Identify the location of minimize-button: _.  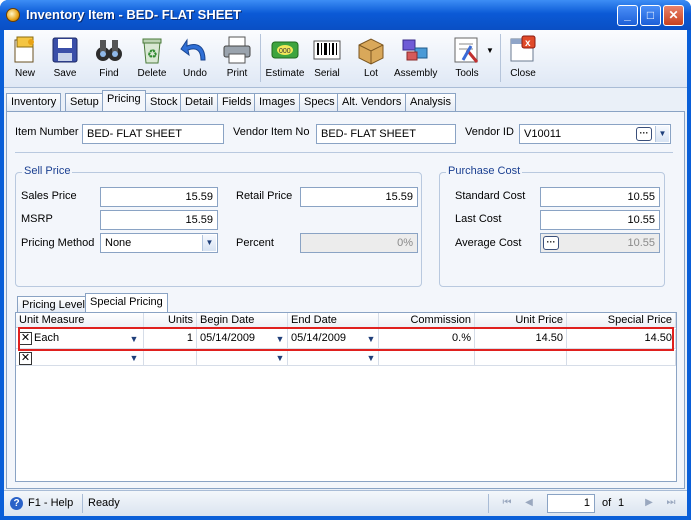
(627, 15).